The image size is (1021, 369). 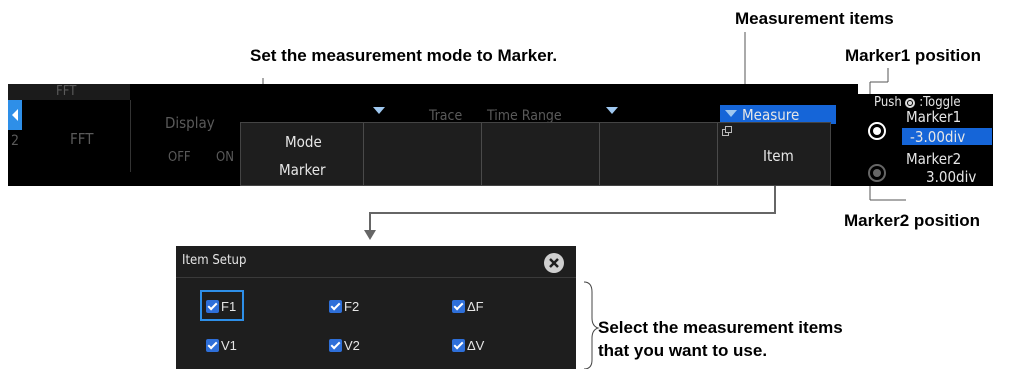 I want to click on marker2-label: Marker2, so click(x=934, y=159).